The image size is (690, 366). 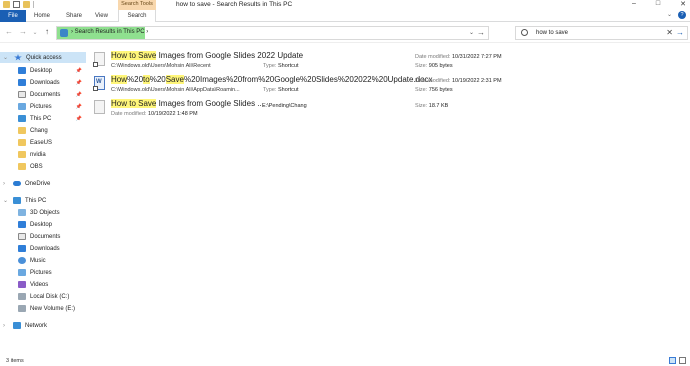 I want to click on sidebar-item-pictures: Pictures 📌, so click(x=50, y=106).